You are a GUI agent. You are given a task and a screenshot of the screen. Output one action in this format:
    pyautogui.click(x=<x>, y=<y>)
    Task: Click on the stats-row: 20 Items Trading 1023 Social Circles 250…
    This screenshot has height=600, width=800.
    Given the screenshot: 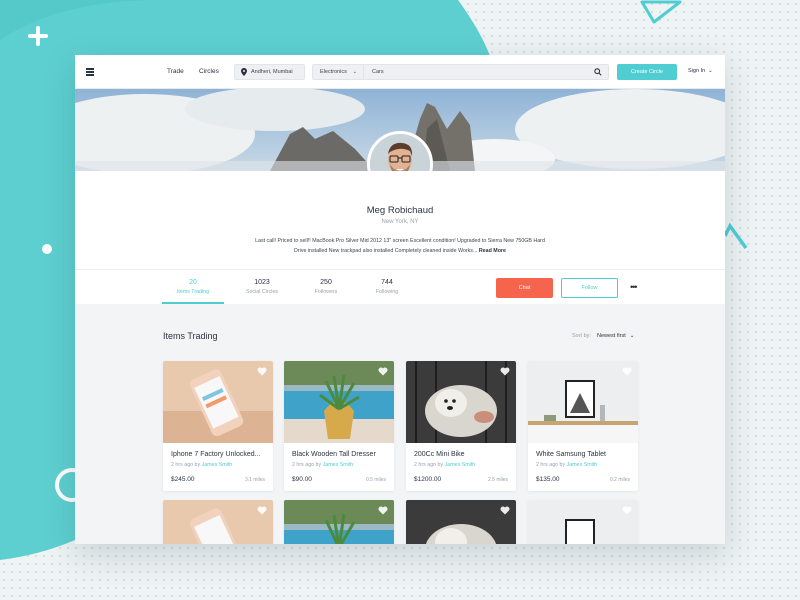 What is the action you would take?
    pyautogui.click(x=400, y=286)
    